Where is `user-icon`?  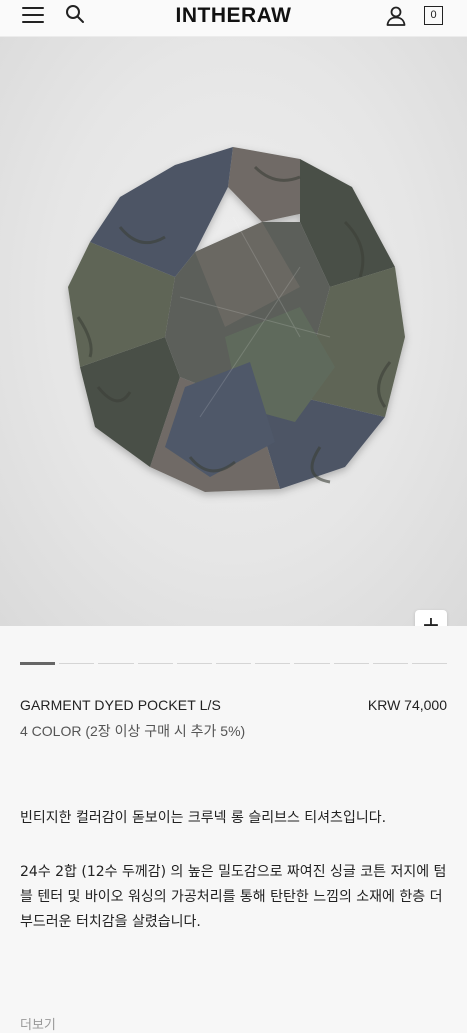 user-icon is located at coordinates (396, 16).